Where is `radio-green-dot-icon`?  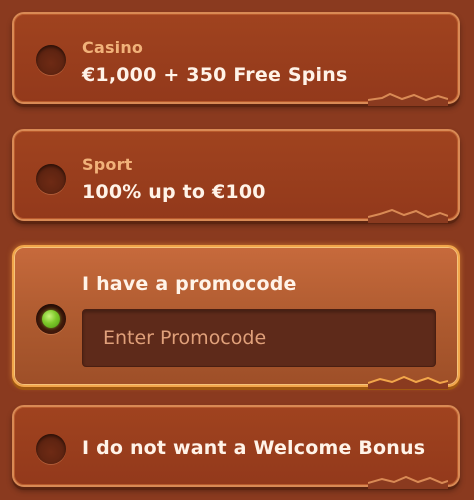 radio-green-dot-icon is located at coordinates (51, 319).